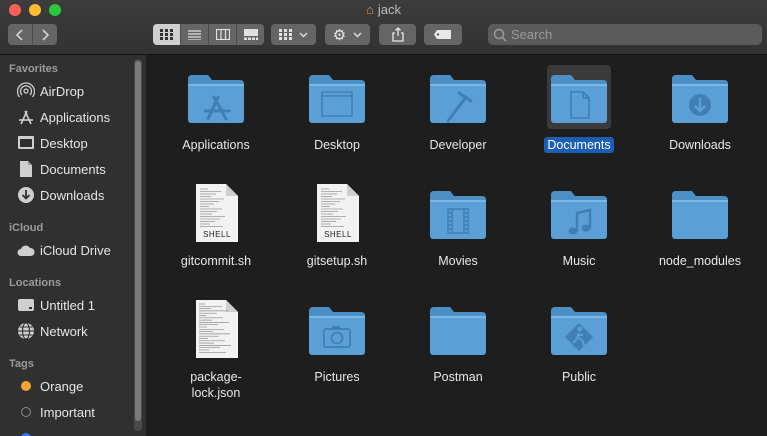 This screenshot has width=767, height=436. Describe the element at coordinates (700, 145) in the screenshot. I see `file-name: Downloads` at that location.